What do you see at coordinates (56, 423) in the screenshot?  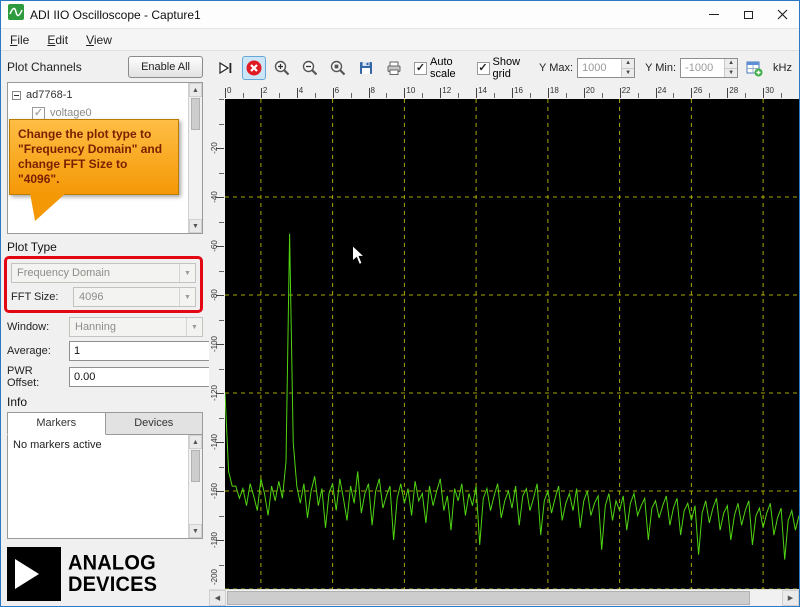 I see `tab-markers: Markers` at bounding box center [56, 423].